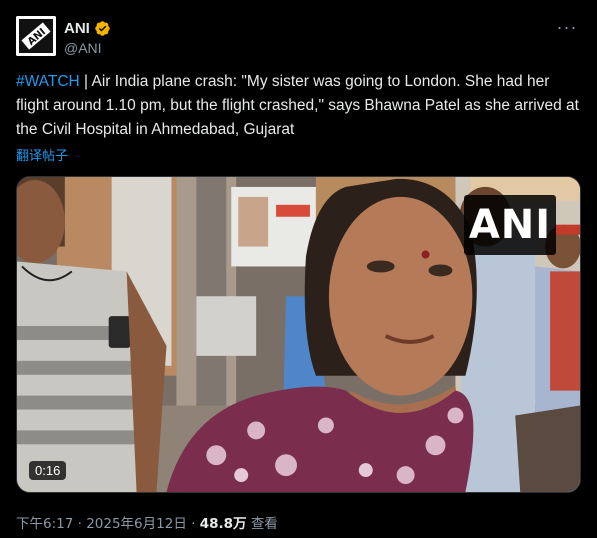  Describe the element at coordinates (87, 48) in the screenshot. I see `author-handle: @ANI` at that location.